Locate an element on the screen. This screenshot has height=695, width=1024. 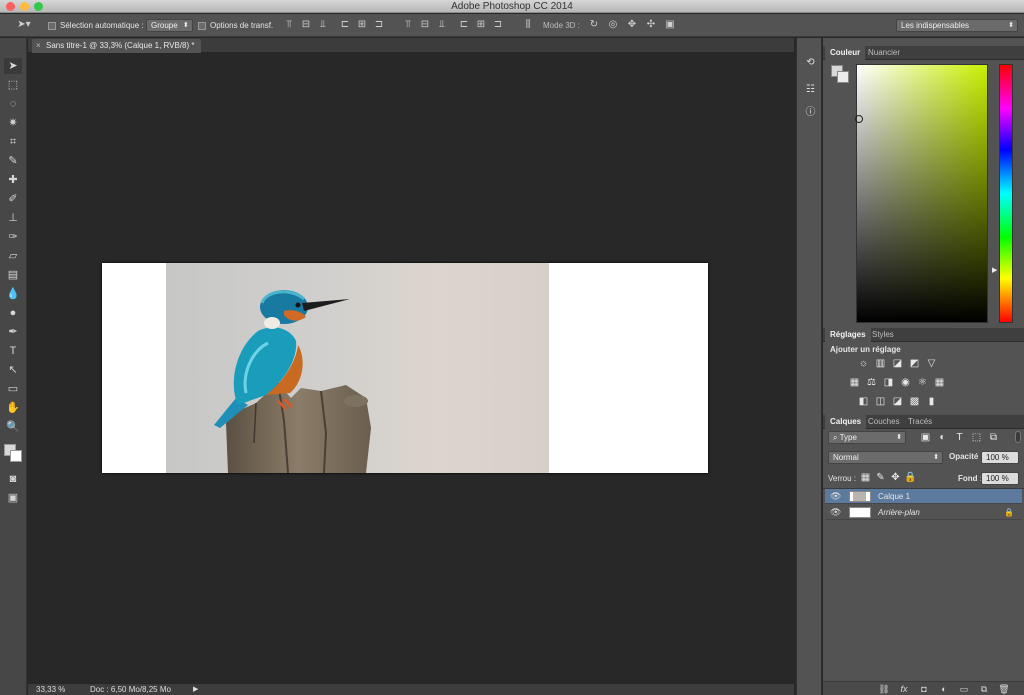
zoom-tool-icon: 🔍 is located at coordinates (13, 427).